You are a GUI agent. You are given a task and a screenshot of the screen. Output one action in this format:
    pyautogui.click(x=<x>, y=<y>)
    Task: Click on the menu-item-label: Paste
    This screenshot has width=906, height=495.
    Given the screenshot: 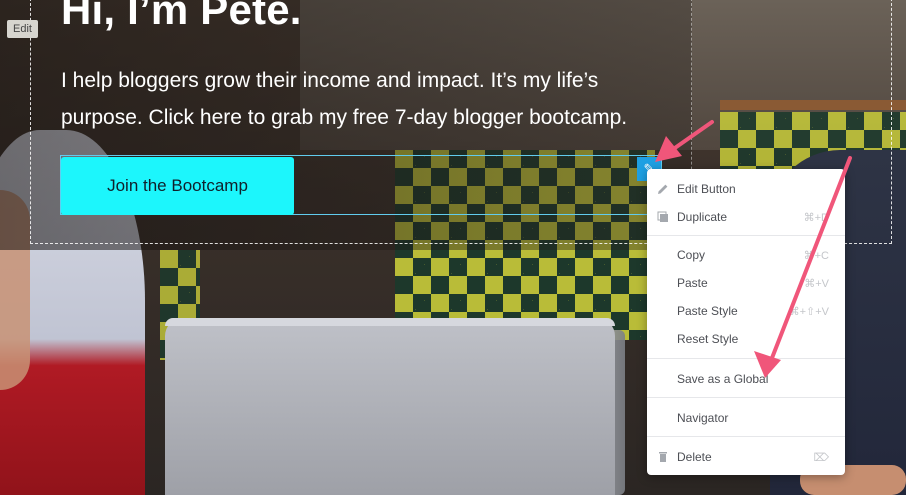 What is the action you would take?
    pyautogui.click(x=692, y=283)
    